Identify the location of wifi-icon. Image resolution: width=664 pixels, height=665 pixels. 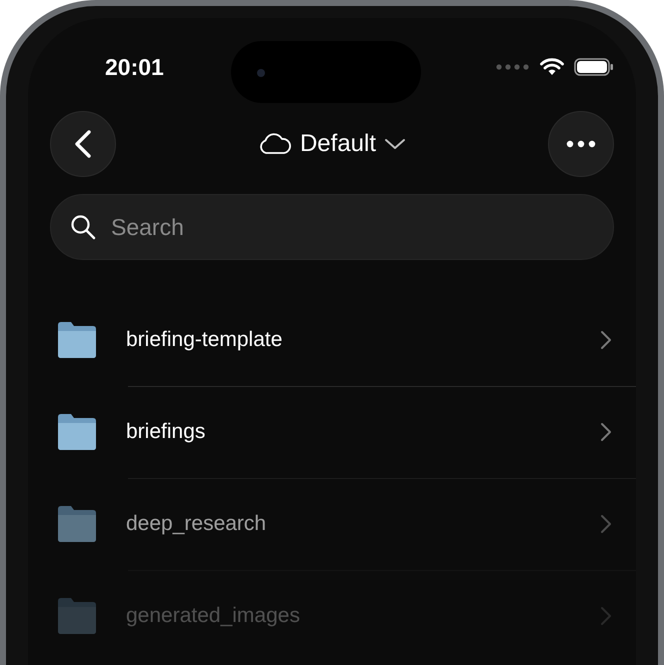
(552, 67).